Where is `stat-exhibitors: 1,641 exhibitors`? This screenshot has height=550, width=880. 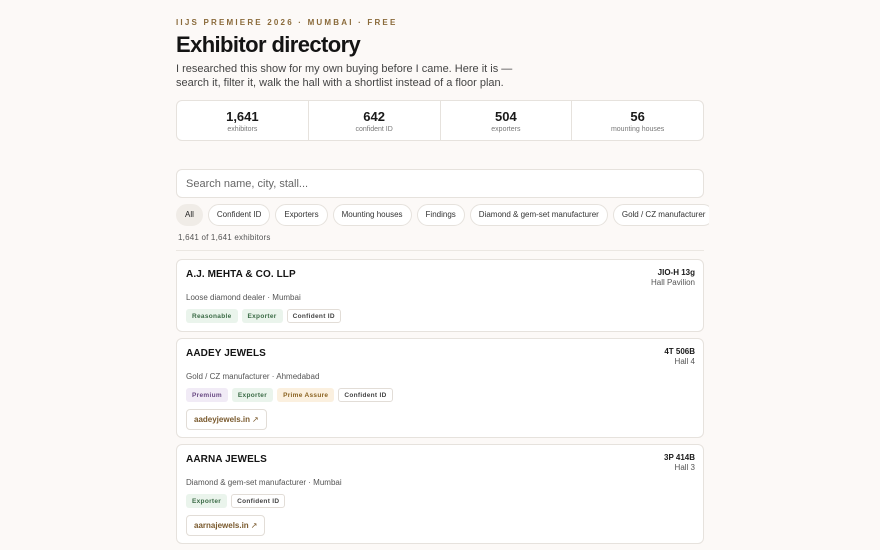 stat-exhibitors: 1,641 exhibitors is located at coordinates (242, 120).